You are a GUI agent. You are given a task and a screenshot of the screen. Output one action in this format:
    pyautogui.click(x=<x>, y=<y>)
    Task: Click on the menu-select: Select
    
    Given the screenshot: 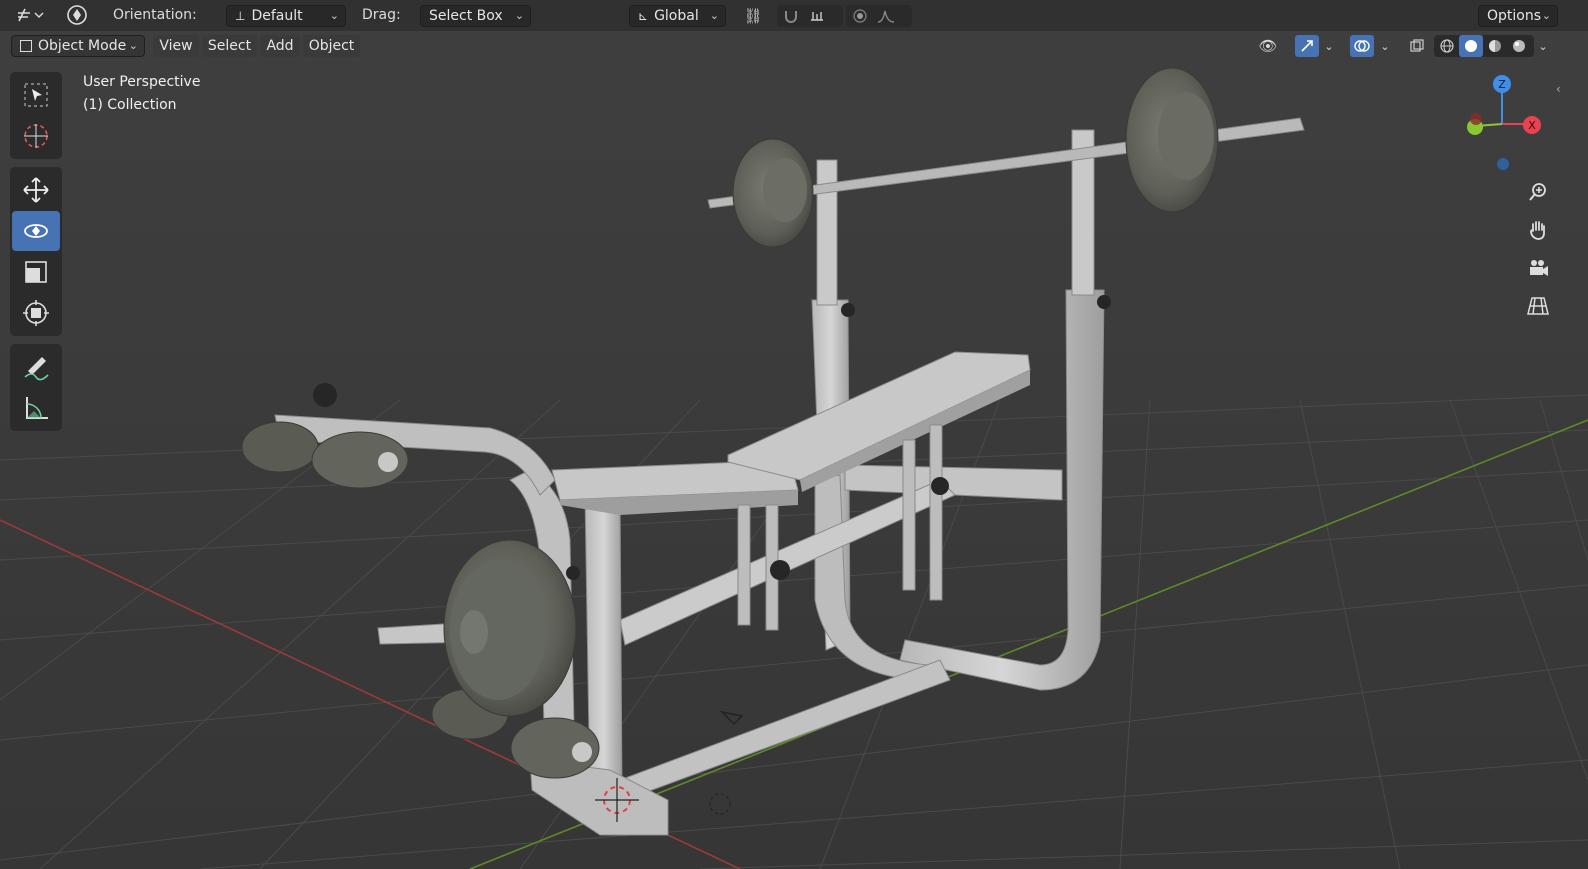 What is the action you would take?
    pyautogui.click(x=229, y=46)
    